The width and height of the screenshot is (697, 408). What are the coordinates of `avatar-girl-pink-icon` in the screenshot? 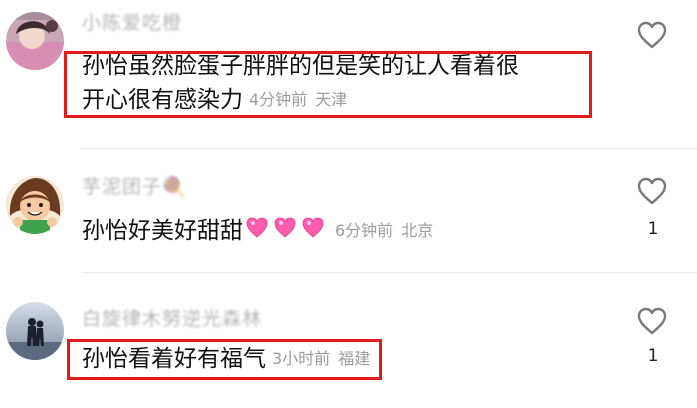 It's located at (35, 41).